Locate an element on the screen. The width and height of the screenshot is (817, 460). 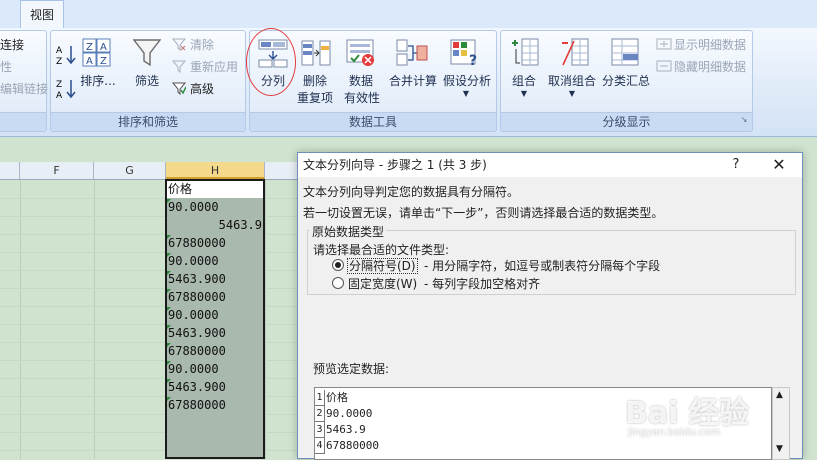
hide-detail-button: 隐藏明细数据 is located at coordinates (710, 66).